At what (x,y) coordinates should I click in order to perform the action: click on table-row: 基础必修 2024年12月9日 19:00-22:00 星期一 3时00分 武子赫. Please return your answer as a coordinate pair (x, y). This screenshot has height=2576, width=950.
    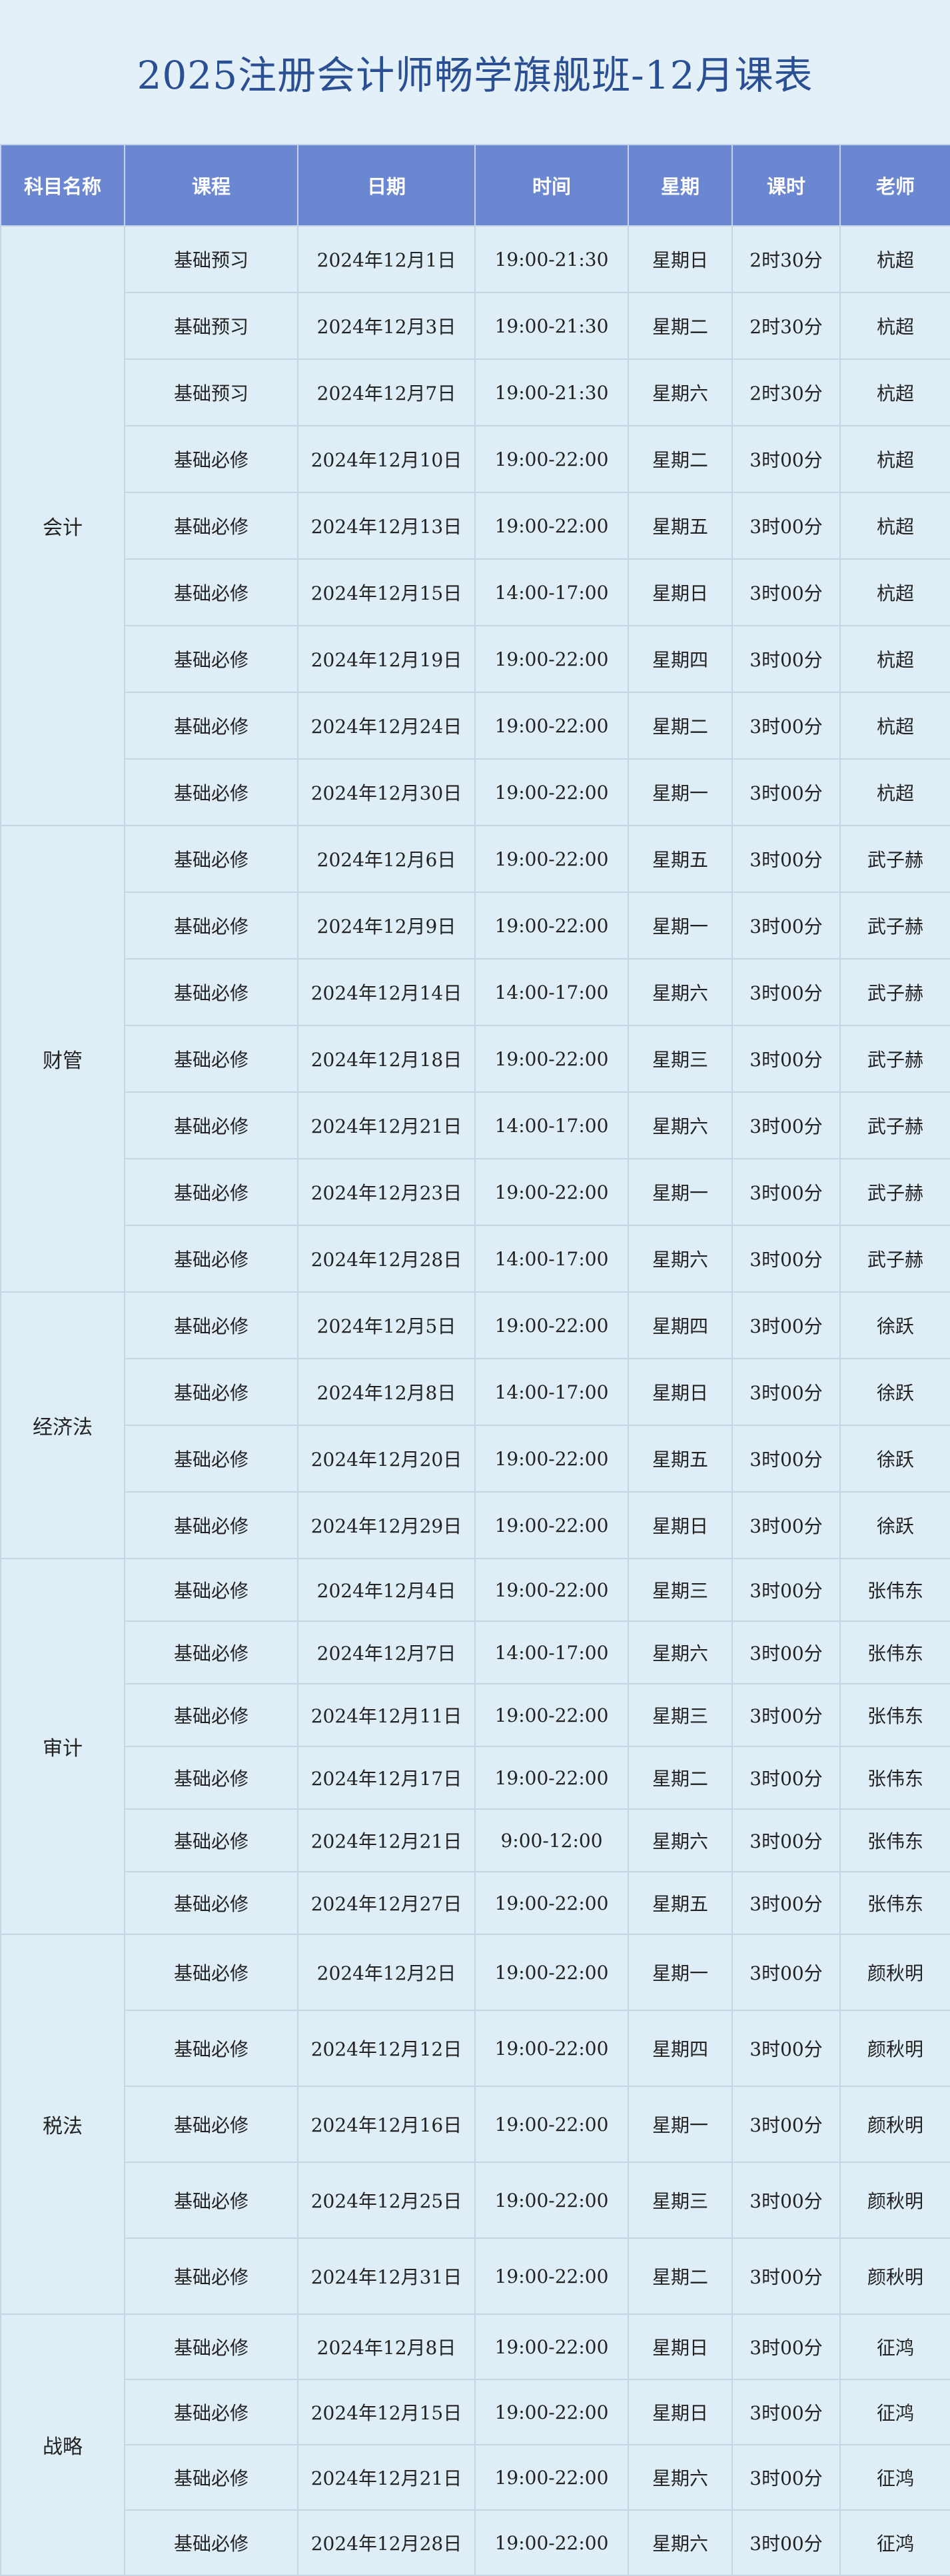
    Looking at the image, I should click on (475, 926).